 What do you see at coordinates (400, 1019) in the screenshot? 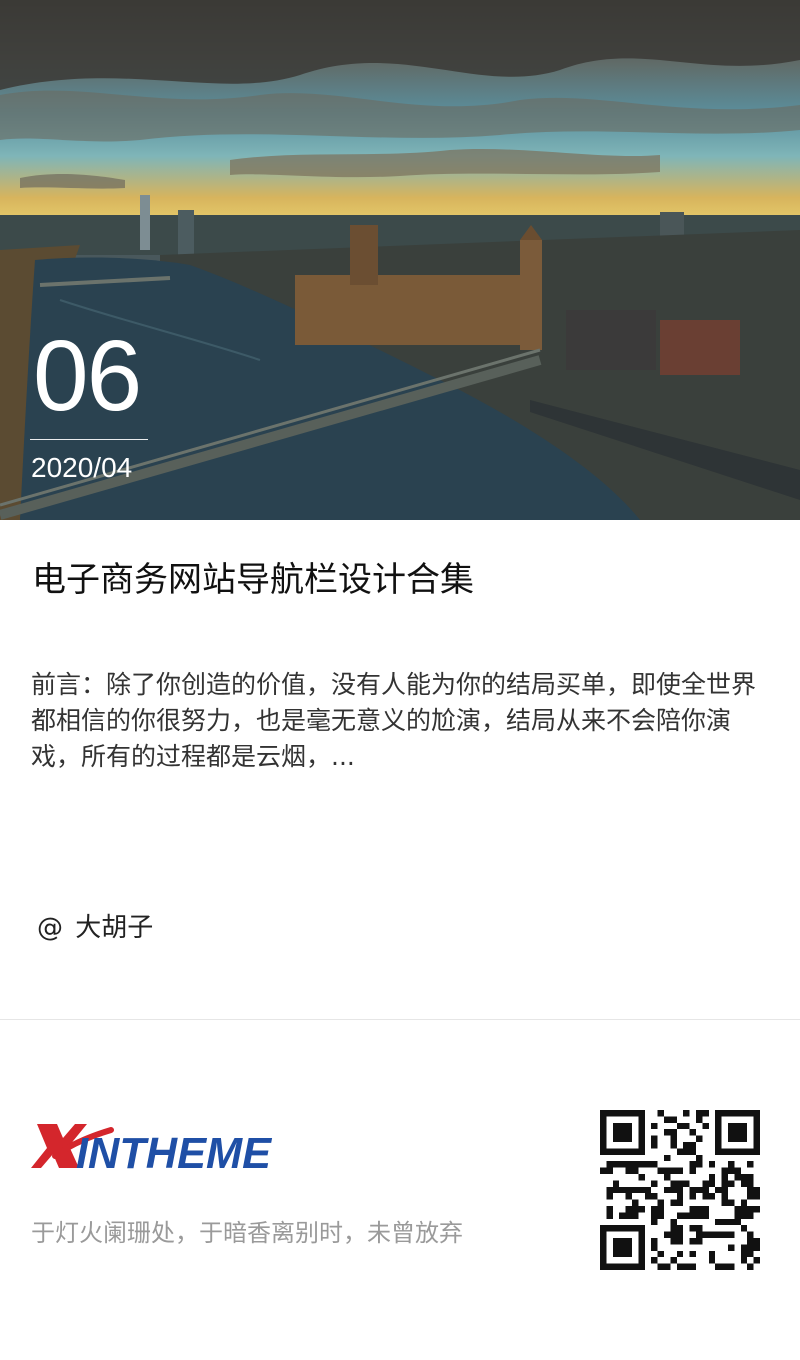
I see `section-divider` at bounding box center [400, 1019].